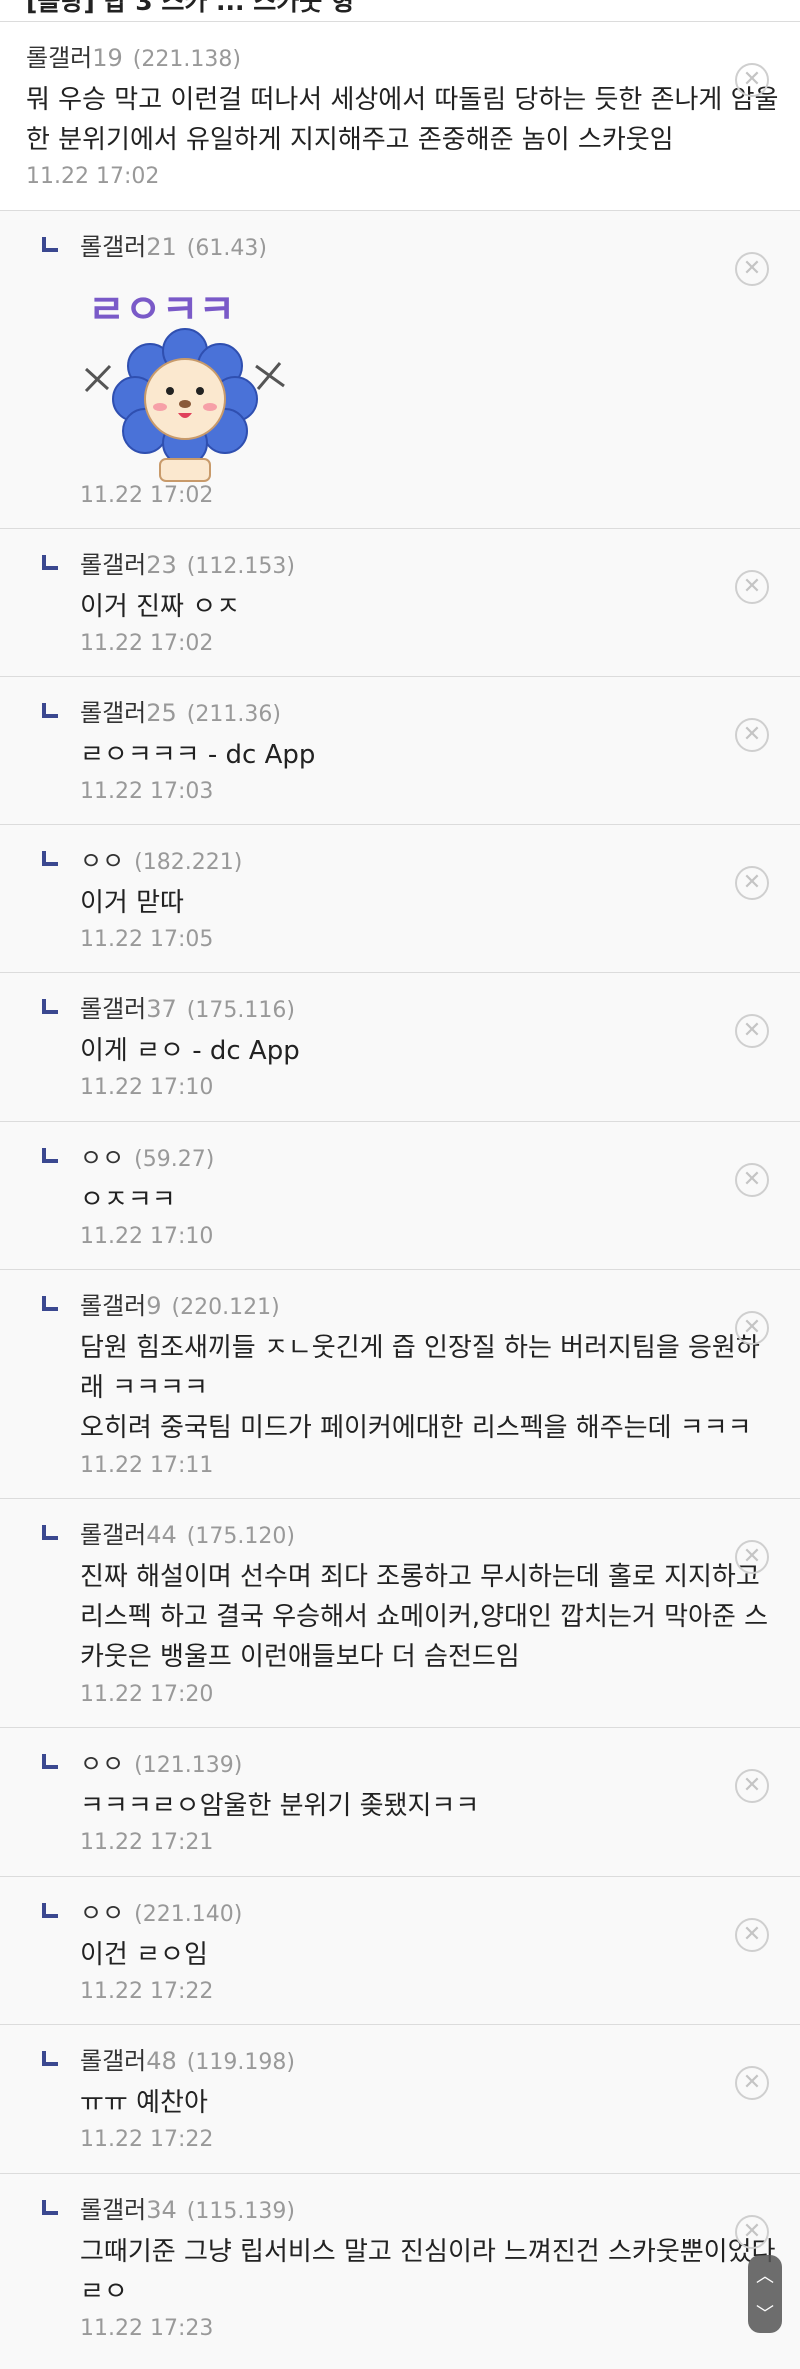 Image resolution: width=800 pixels, height=2369 pixels. I want to click on scroll-down-button: ﹀, so click(765, 2313).